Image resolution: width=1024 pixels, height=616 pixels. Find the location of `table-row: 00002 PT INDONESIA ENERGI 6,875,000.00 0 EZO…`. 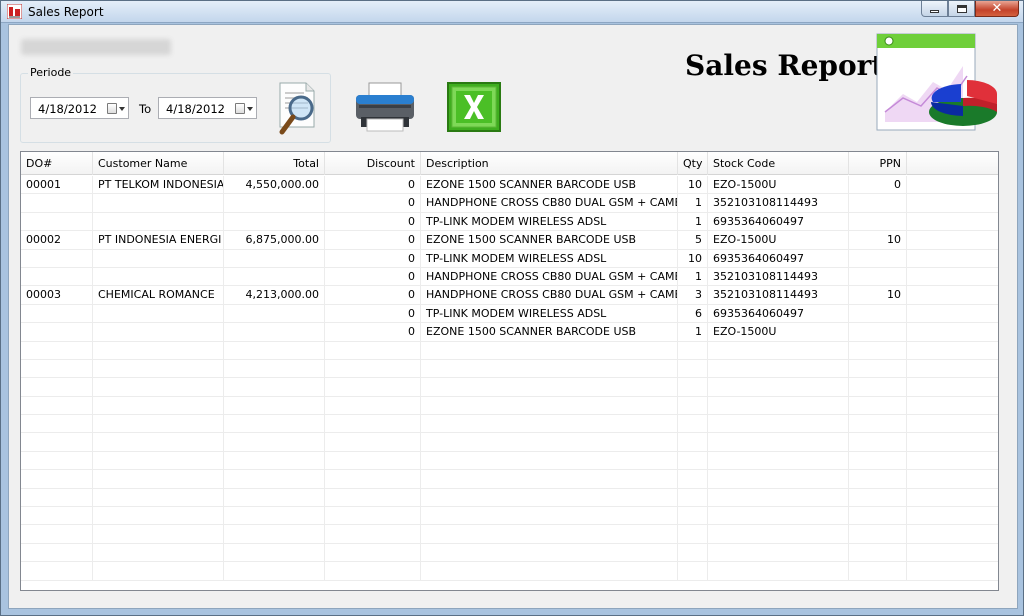

table-row: 00002 PT INDONESIA ENERGI 6,875,000.00 0 EZO… is located at coordinates (509, 240).